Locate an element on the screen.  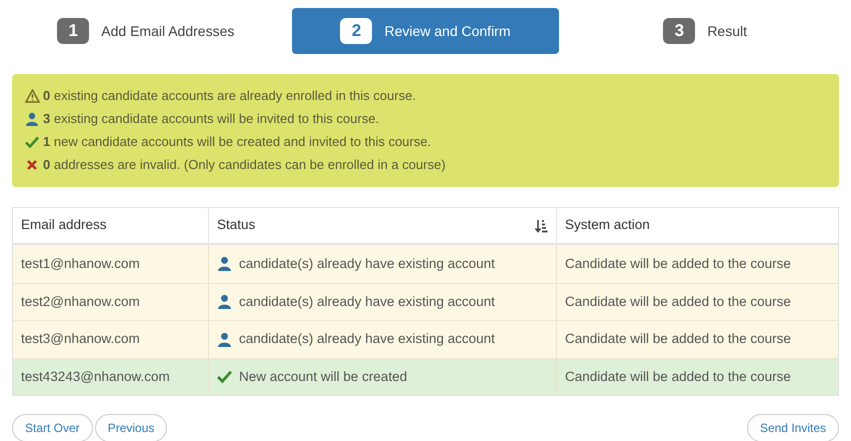
step-number: 2 is located at coordinates (356, 31).